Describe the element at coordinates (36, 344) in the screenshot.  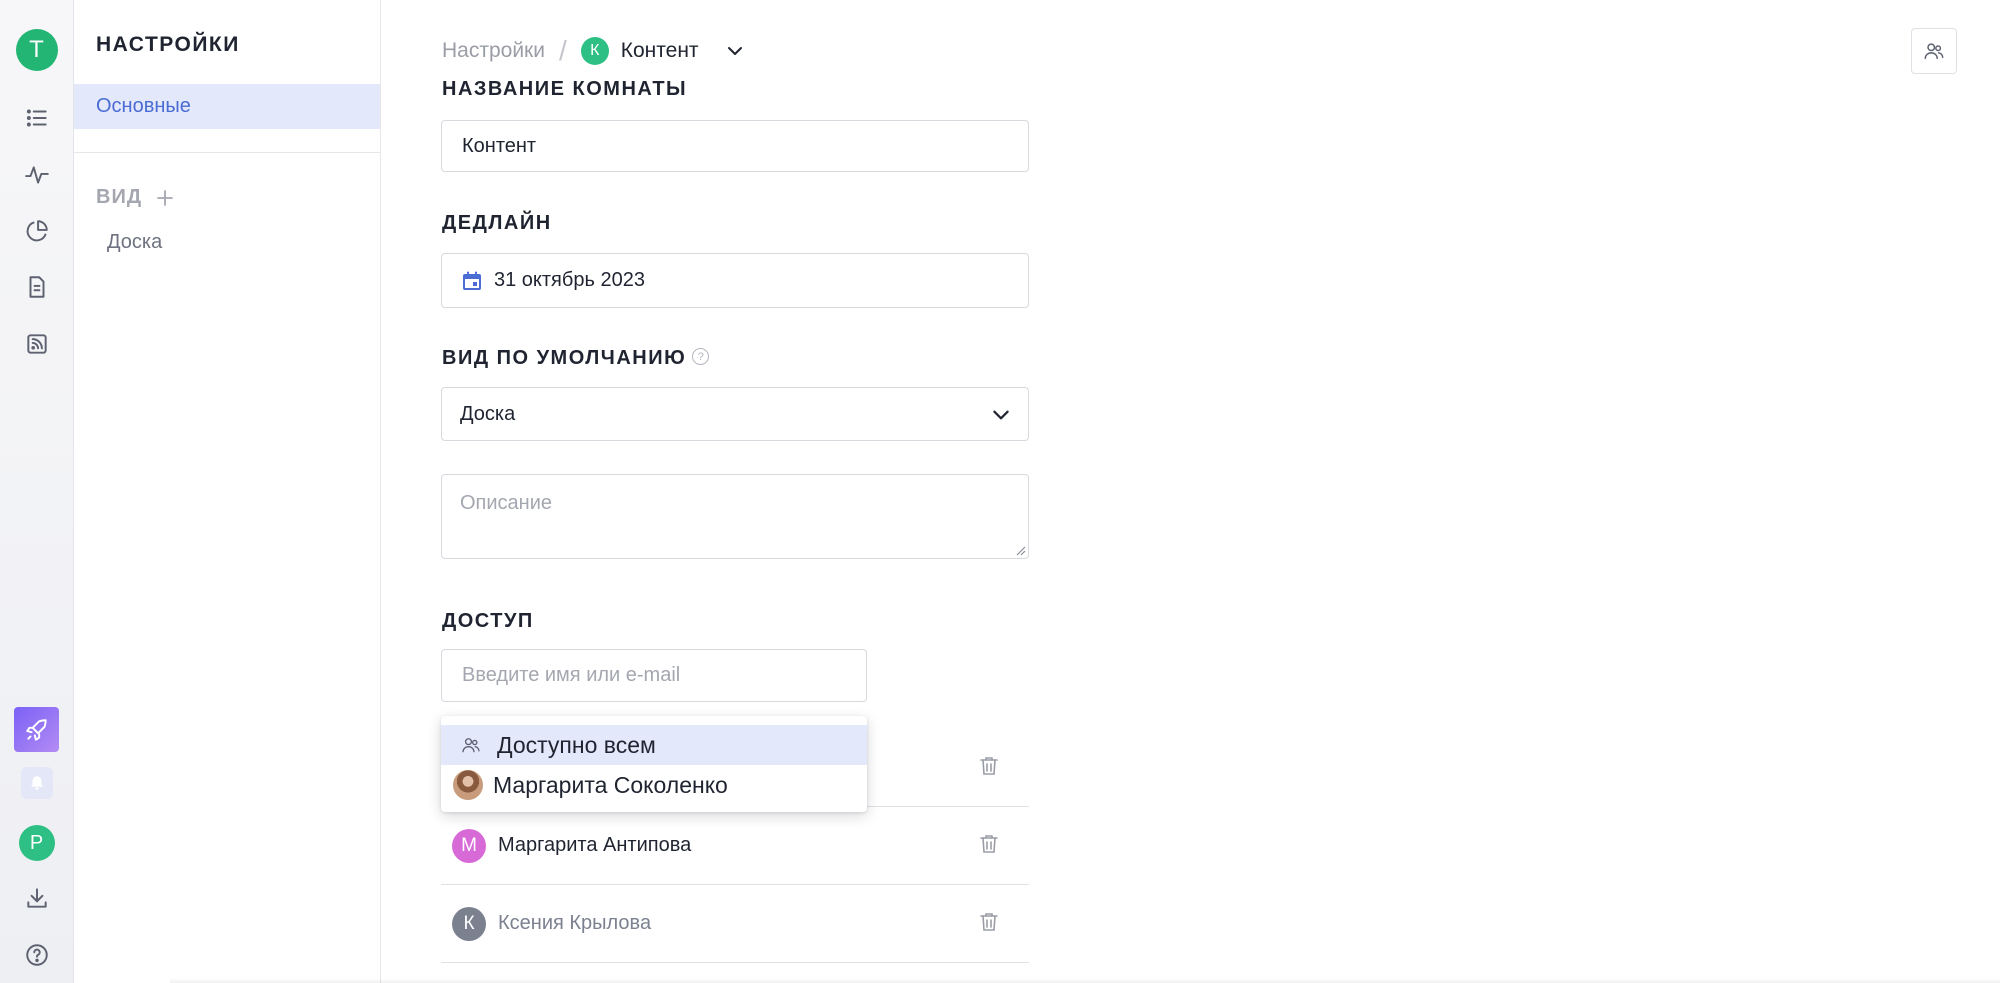
I see `rss-icon` at that location.